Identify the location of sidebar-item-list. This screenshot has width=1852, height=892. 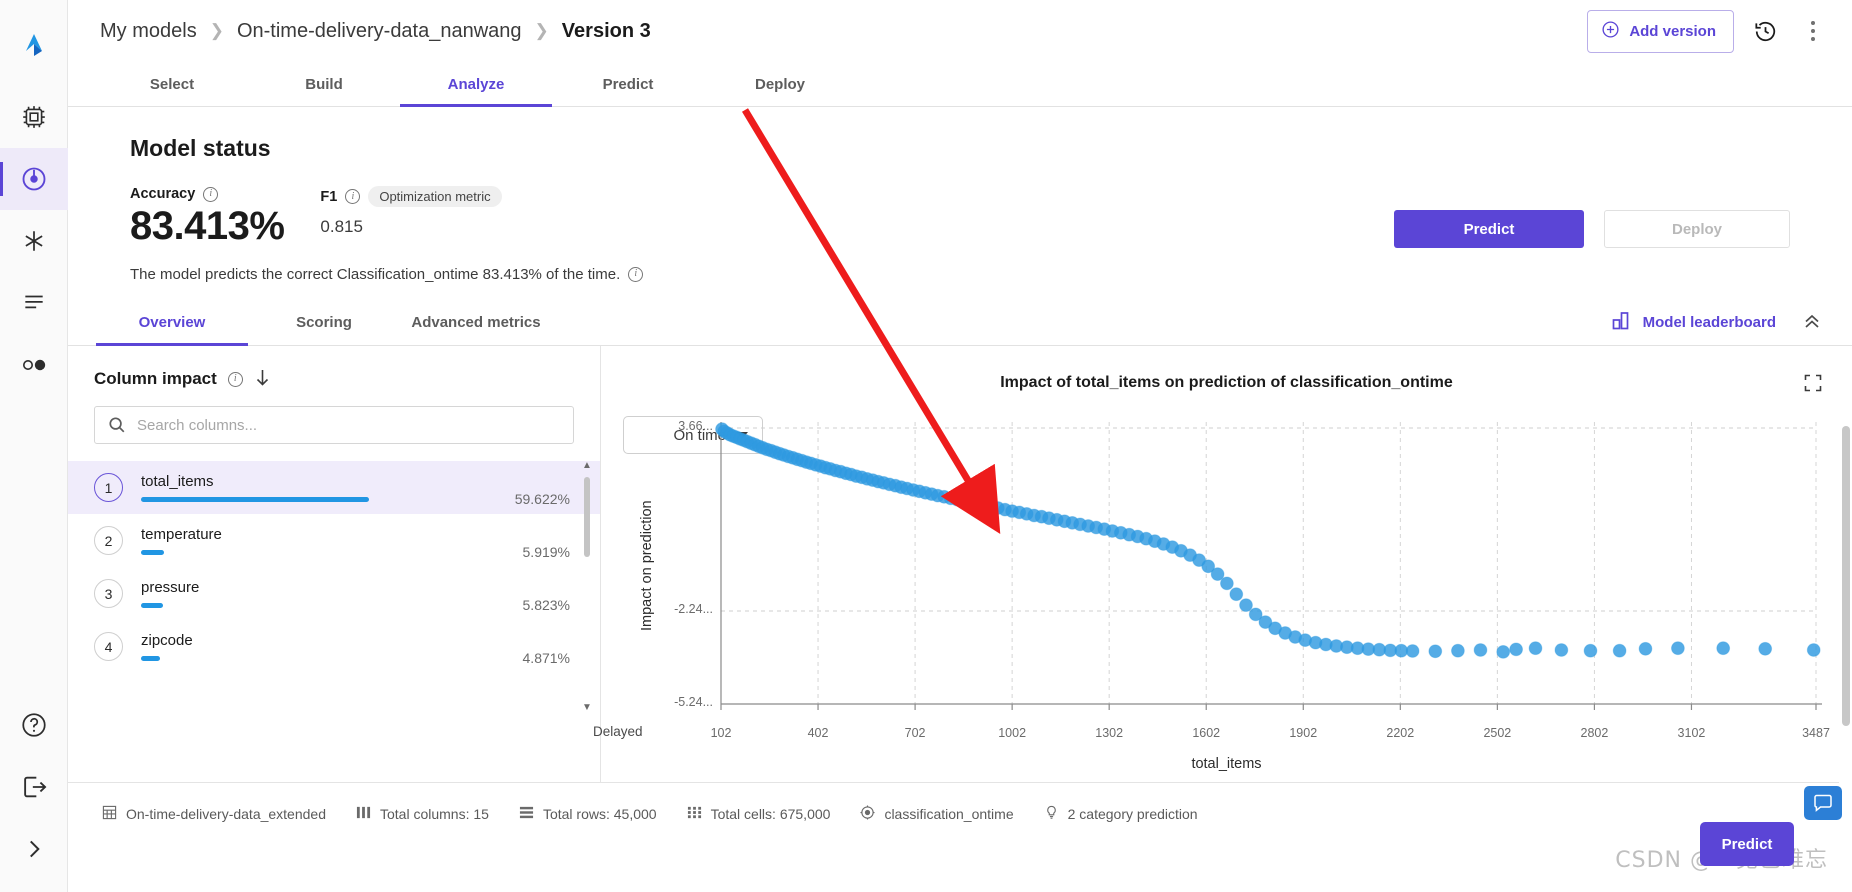
(34, 303).